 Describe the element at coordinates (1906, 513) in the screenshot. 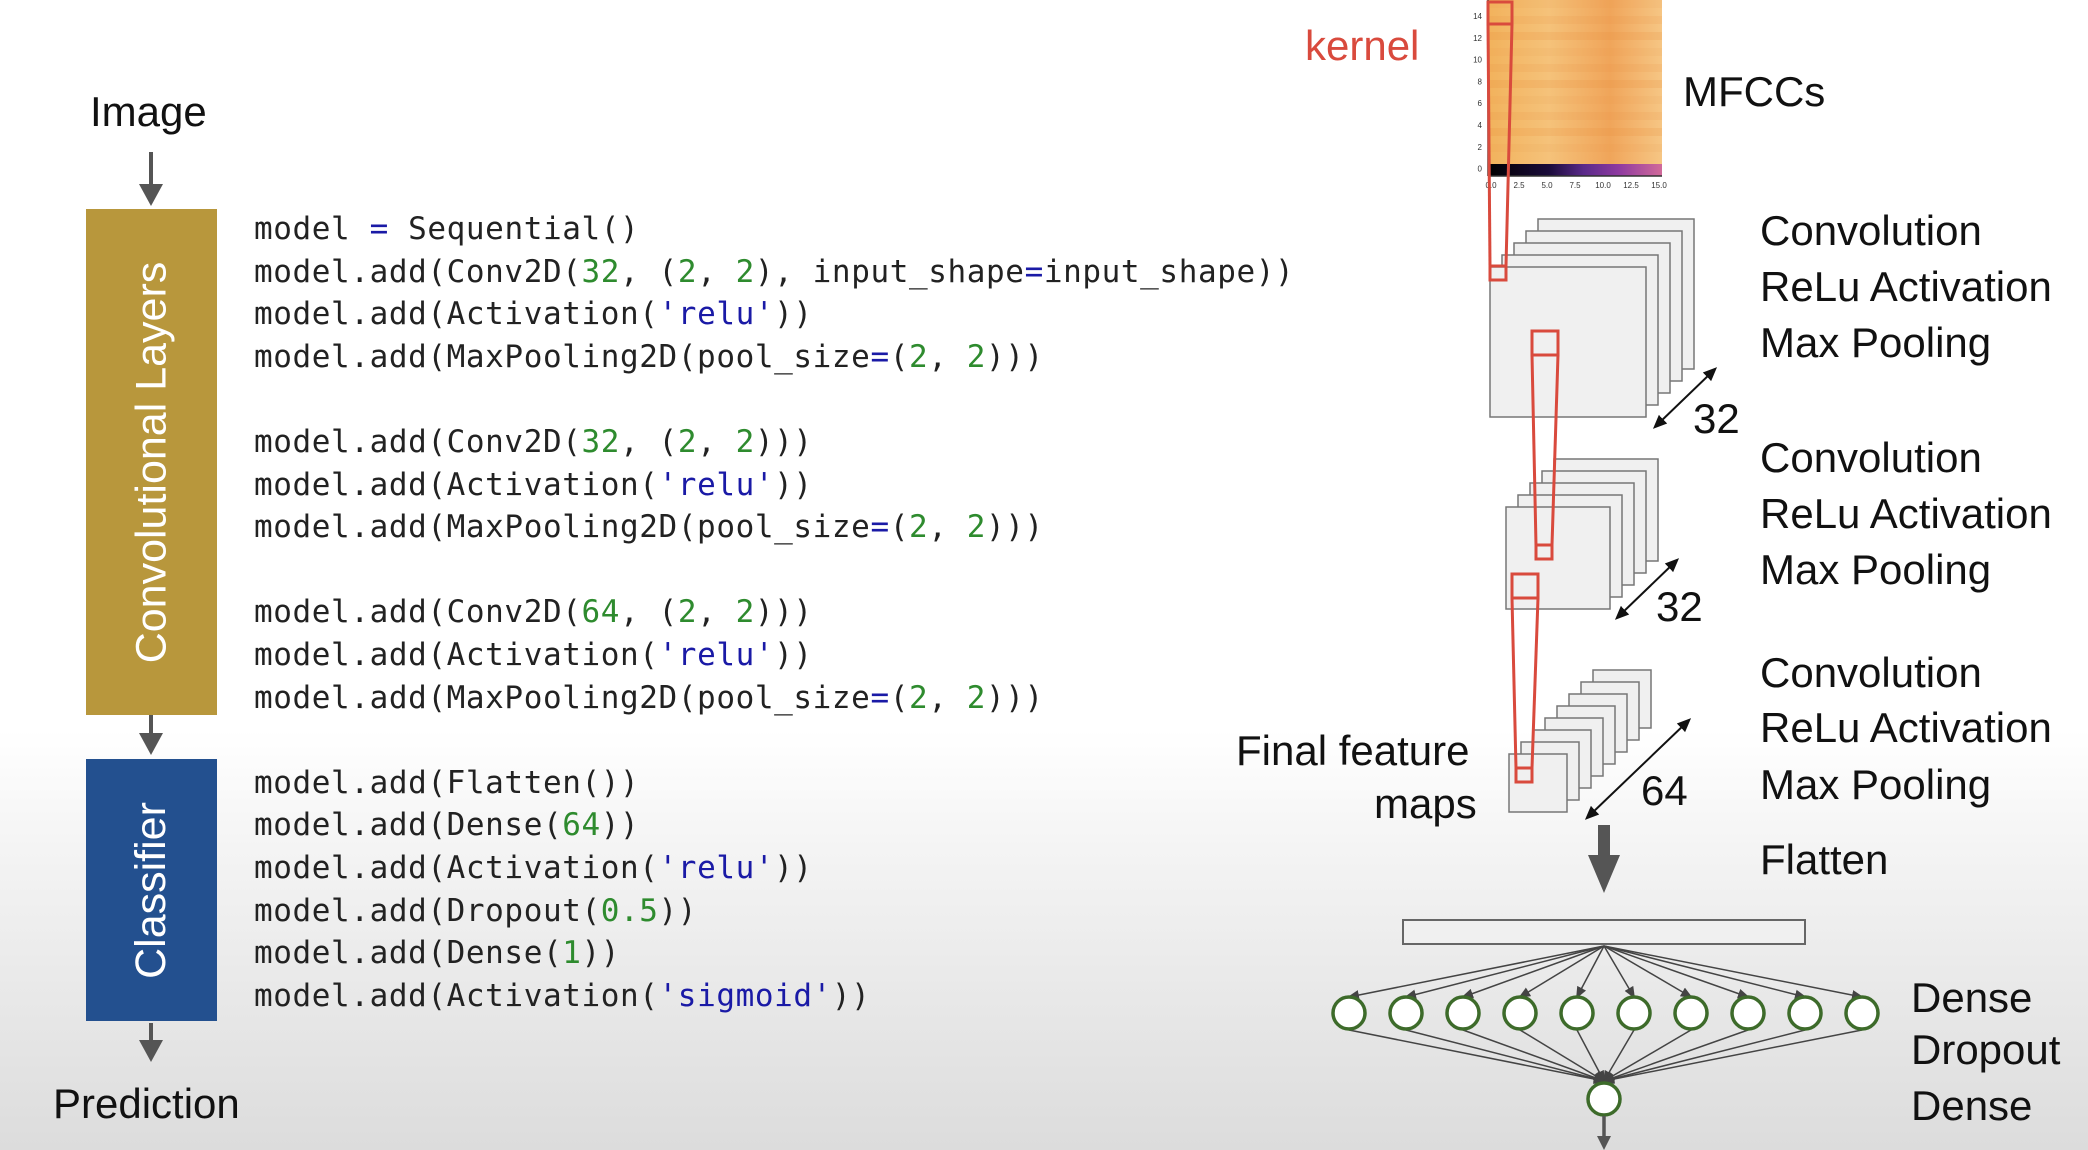

I see `stage-2-relu-label: ReLu Activation` at that location.